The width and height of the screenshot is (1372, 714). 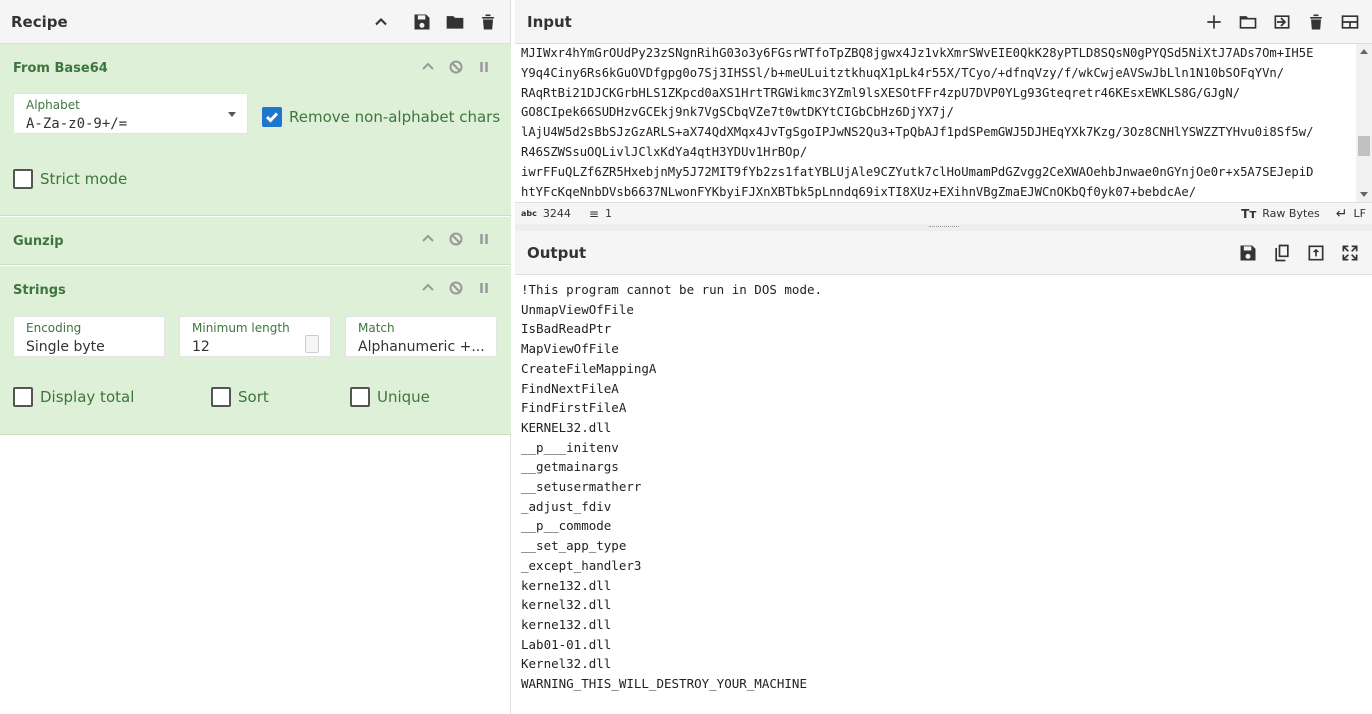 What do you see at coordinates (39, 21) in the screenshot?
I see `recipe-title: Recipe` at bounding box center [39, 21].